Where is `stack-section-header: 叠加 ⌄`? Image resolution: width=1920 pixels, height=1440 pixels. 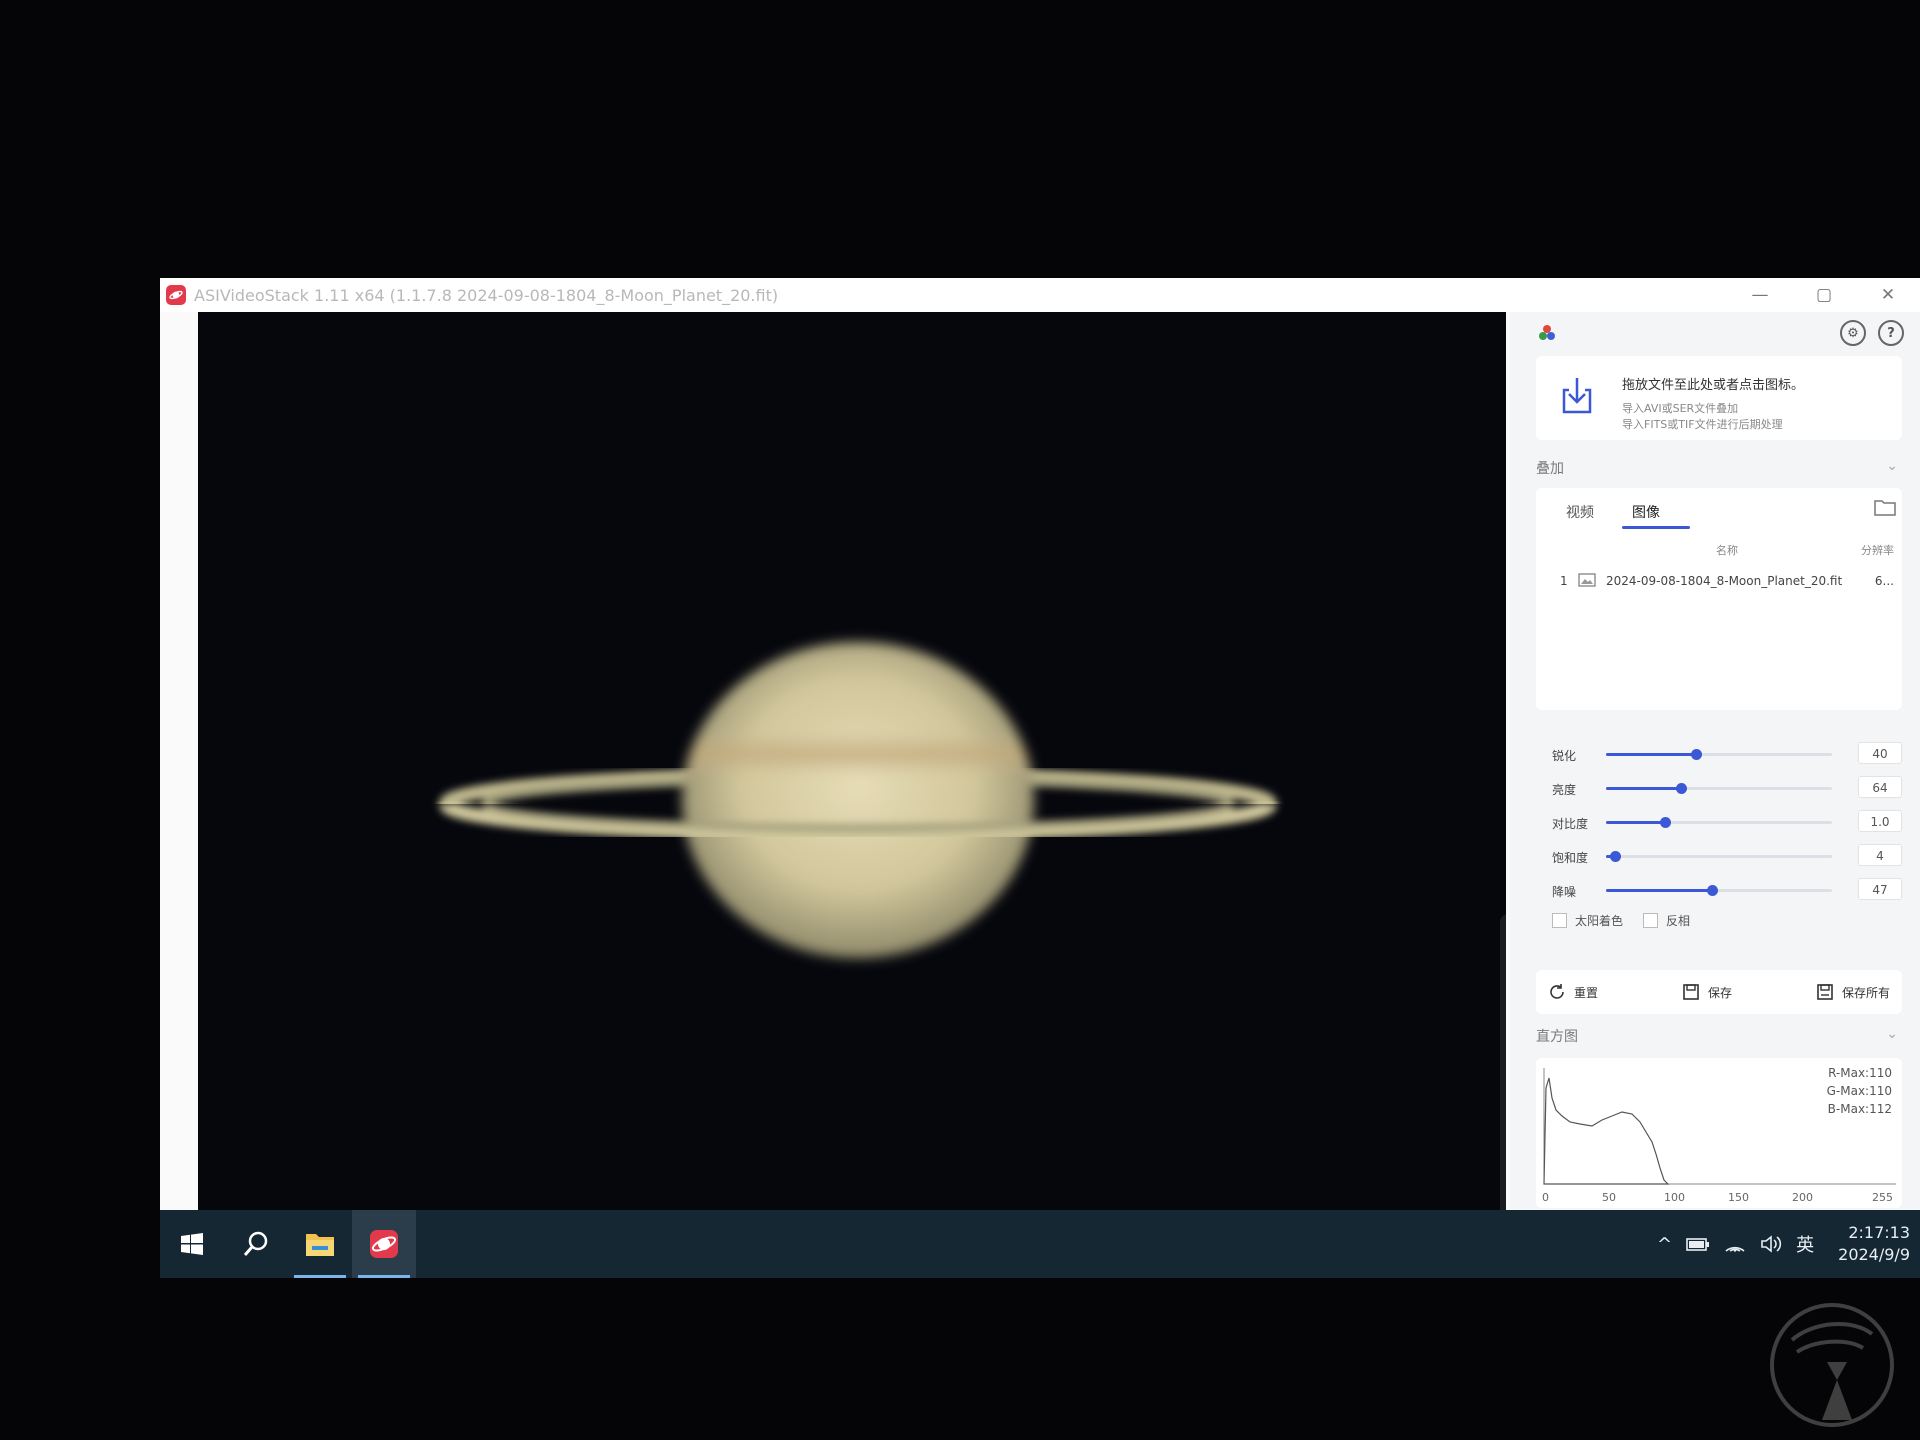
stack-section-header: 叠加 ⌄ is located at coordinates (1719, 470).